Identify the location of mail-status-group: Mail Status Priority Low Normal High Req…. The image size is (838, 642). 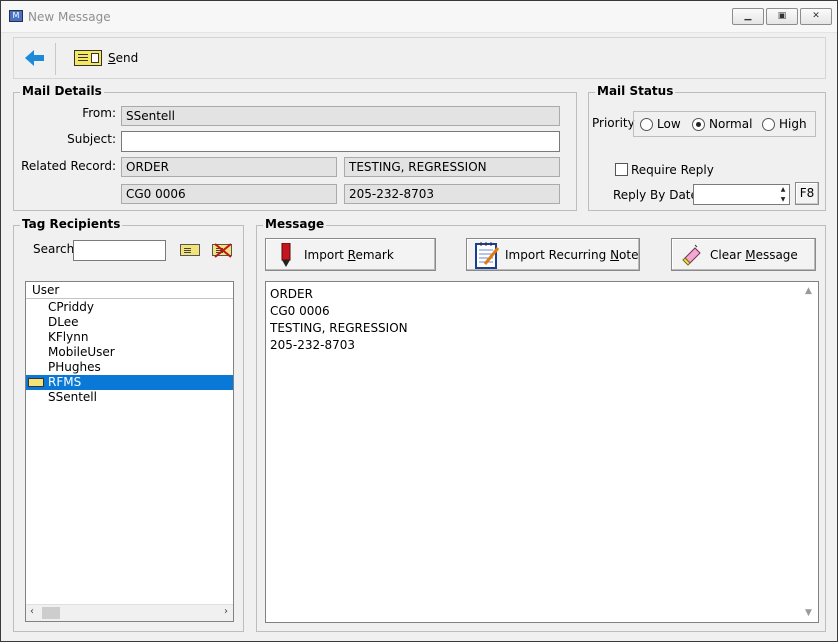
(707, 147).